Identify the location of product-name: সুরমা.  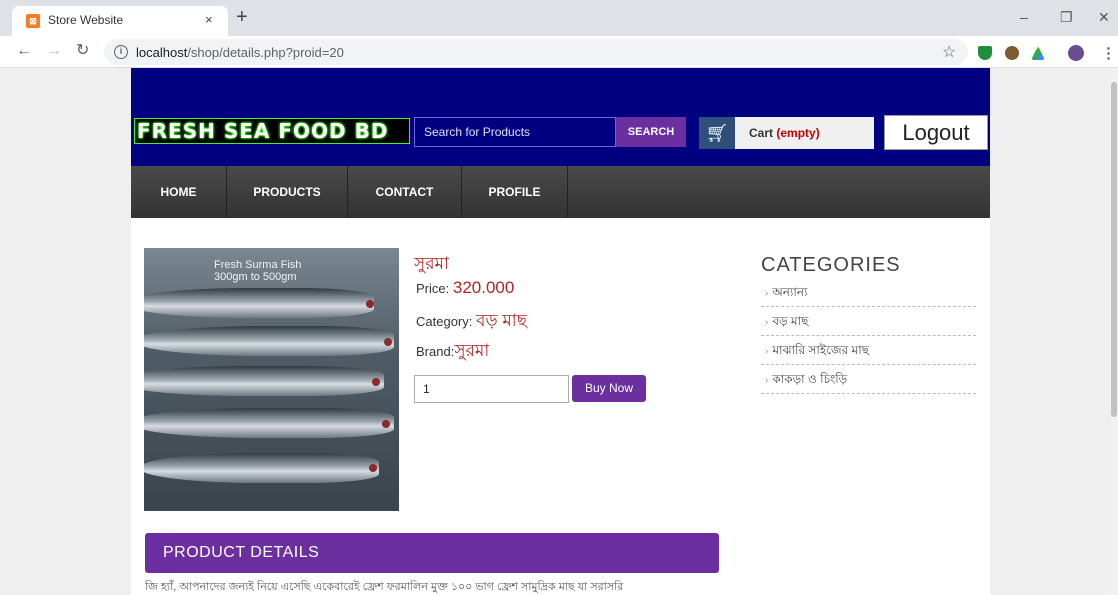
(431, 263).